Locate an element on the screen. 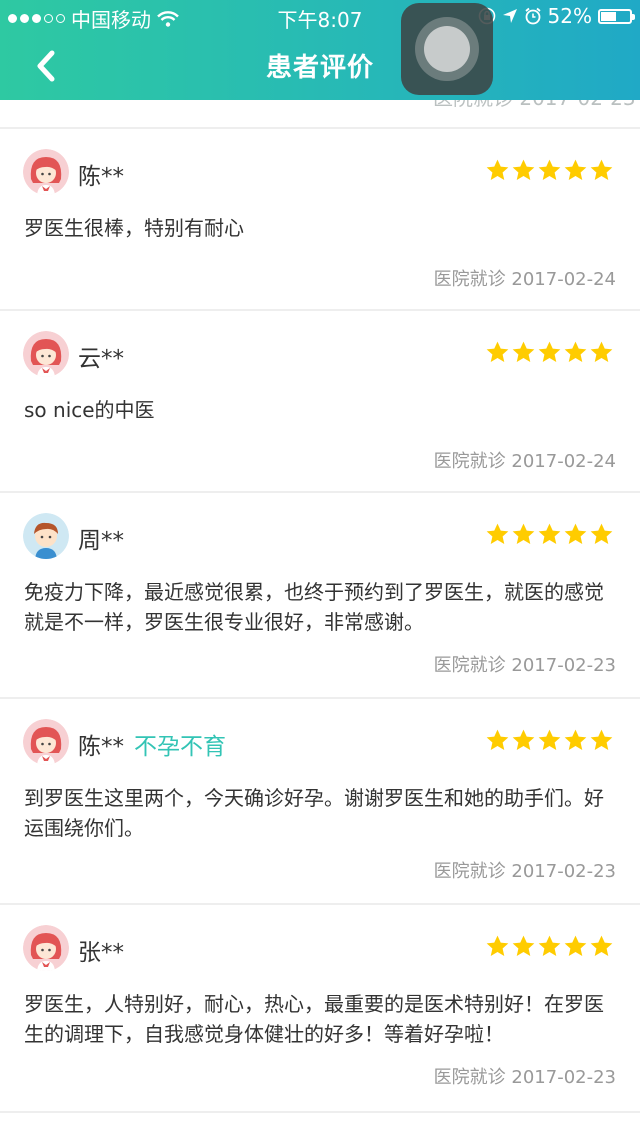 This screenshot has height=1138, width=640. alarm-icon is located at coordinates (532, 16).